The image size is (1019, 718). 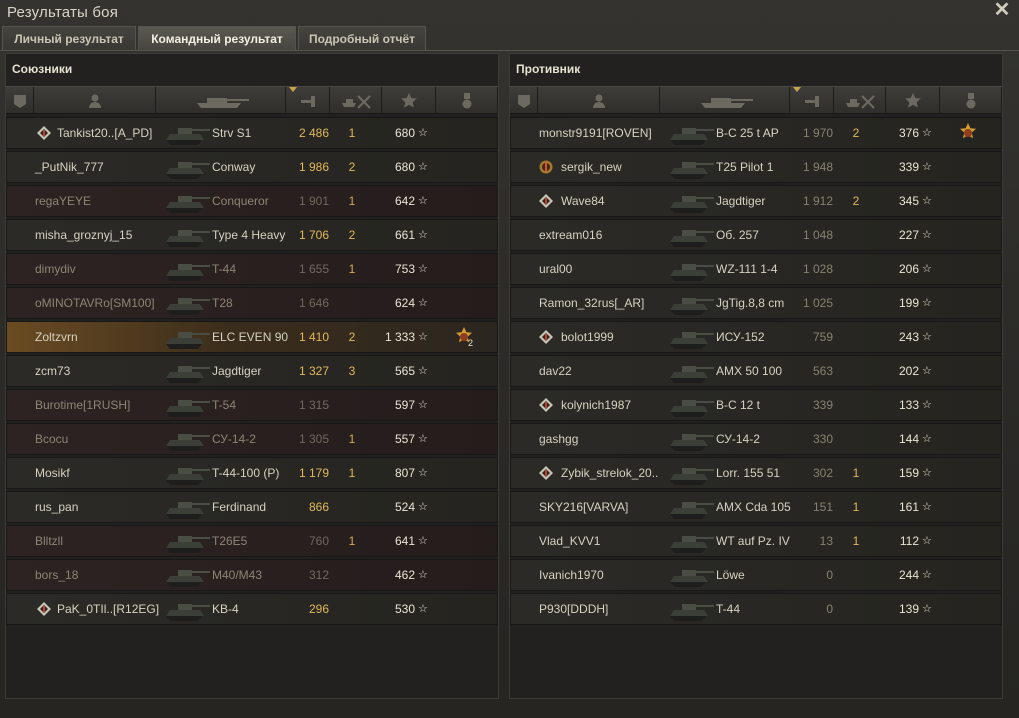 I want to click on player-row: regaYEYE Conqueror 1 901 1 642 ☆, so click(x=252, y=201).